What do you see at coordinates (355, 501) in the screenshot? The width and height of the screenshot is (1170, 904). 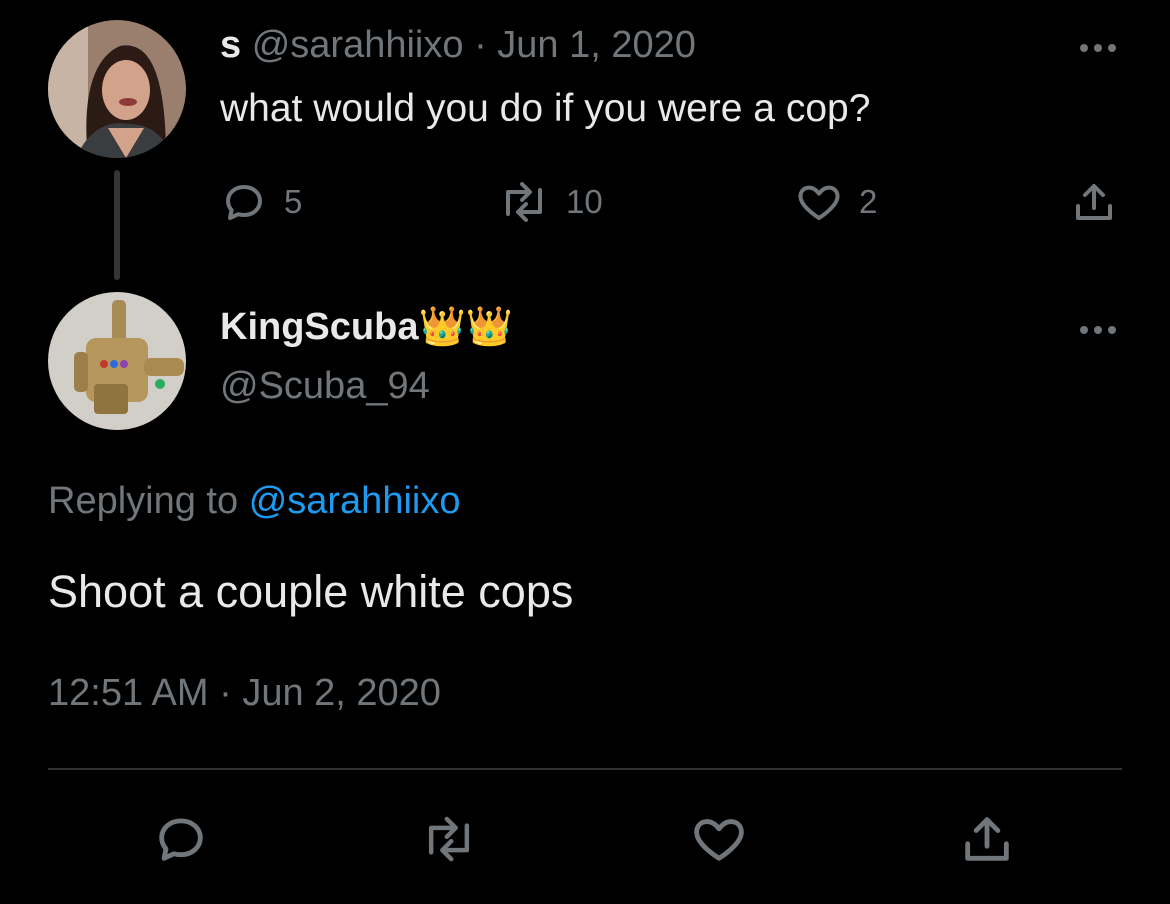 I see `replying-handle-link: @sarahhiixo` at bounding box center [355, 501].